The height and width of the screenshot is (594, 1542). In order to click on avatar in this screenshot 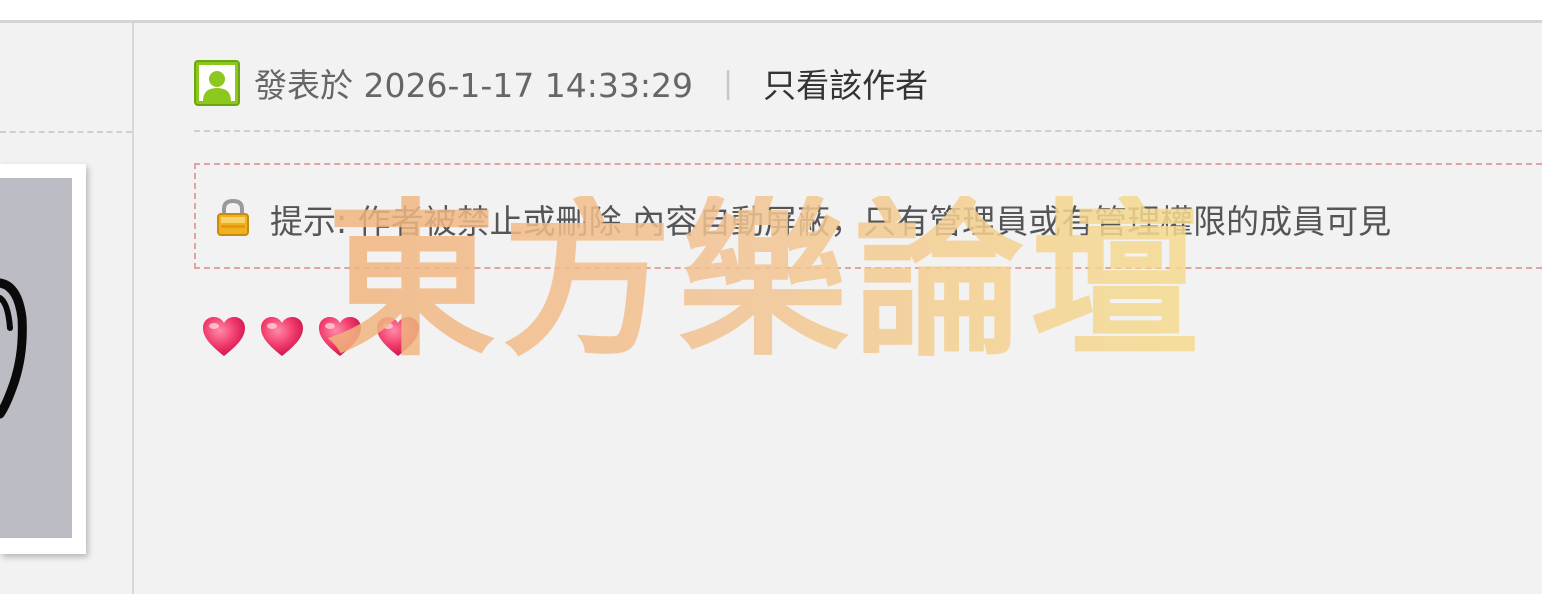, I will do `click(36, 358)`.